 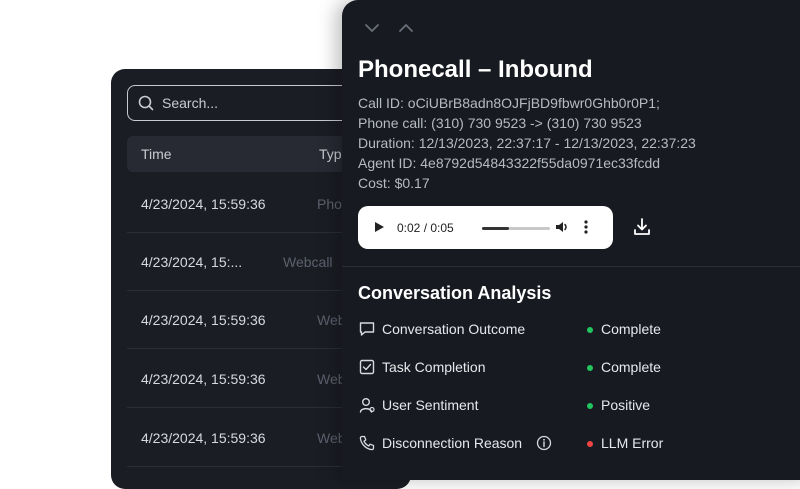 I want to click on audio-progress-bar, so click(x=516, y=228).